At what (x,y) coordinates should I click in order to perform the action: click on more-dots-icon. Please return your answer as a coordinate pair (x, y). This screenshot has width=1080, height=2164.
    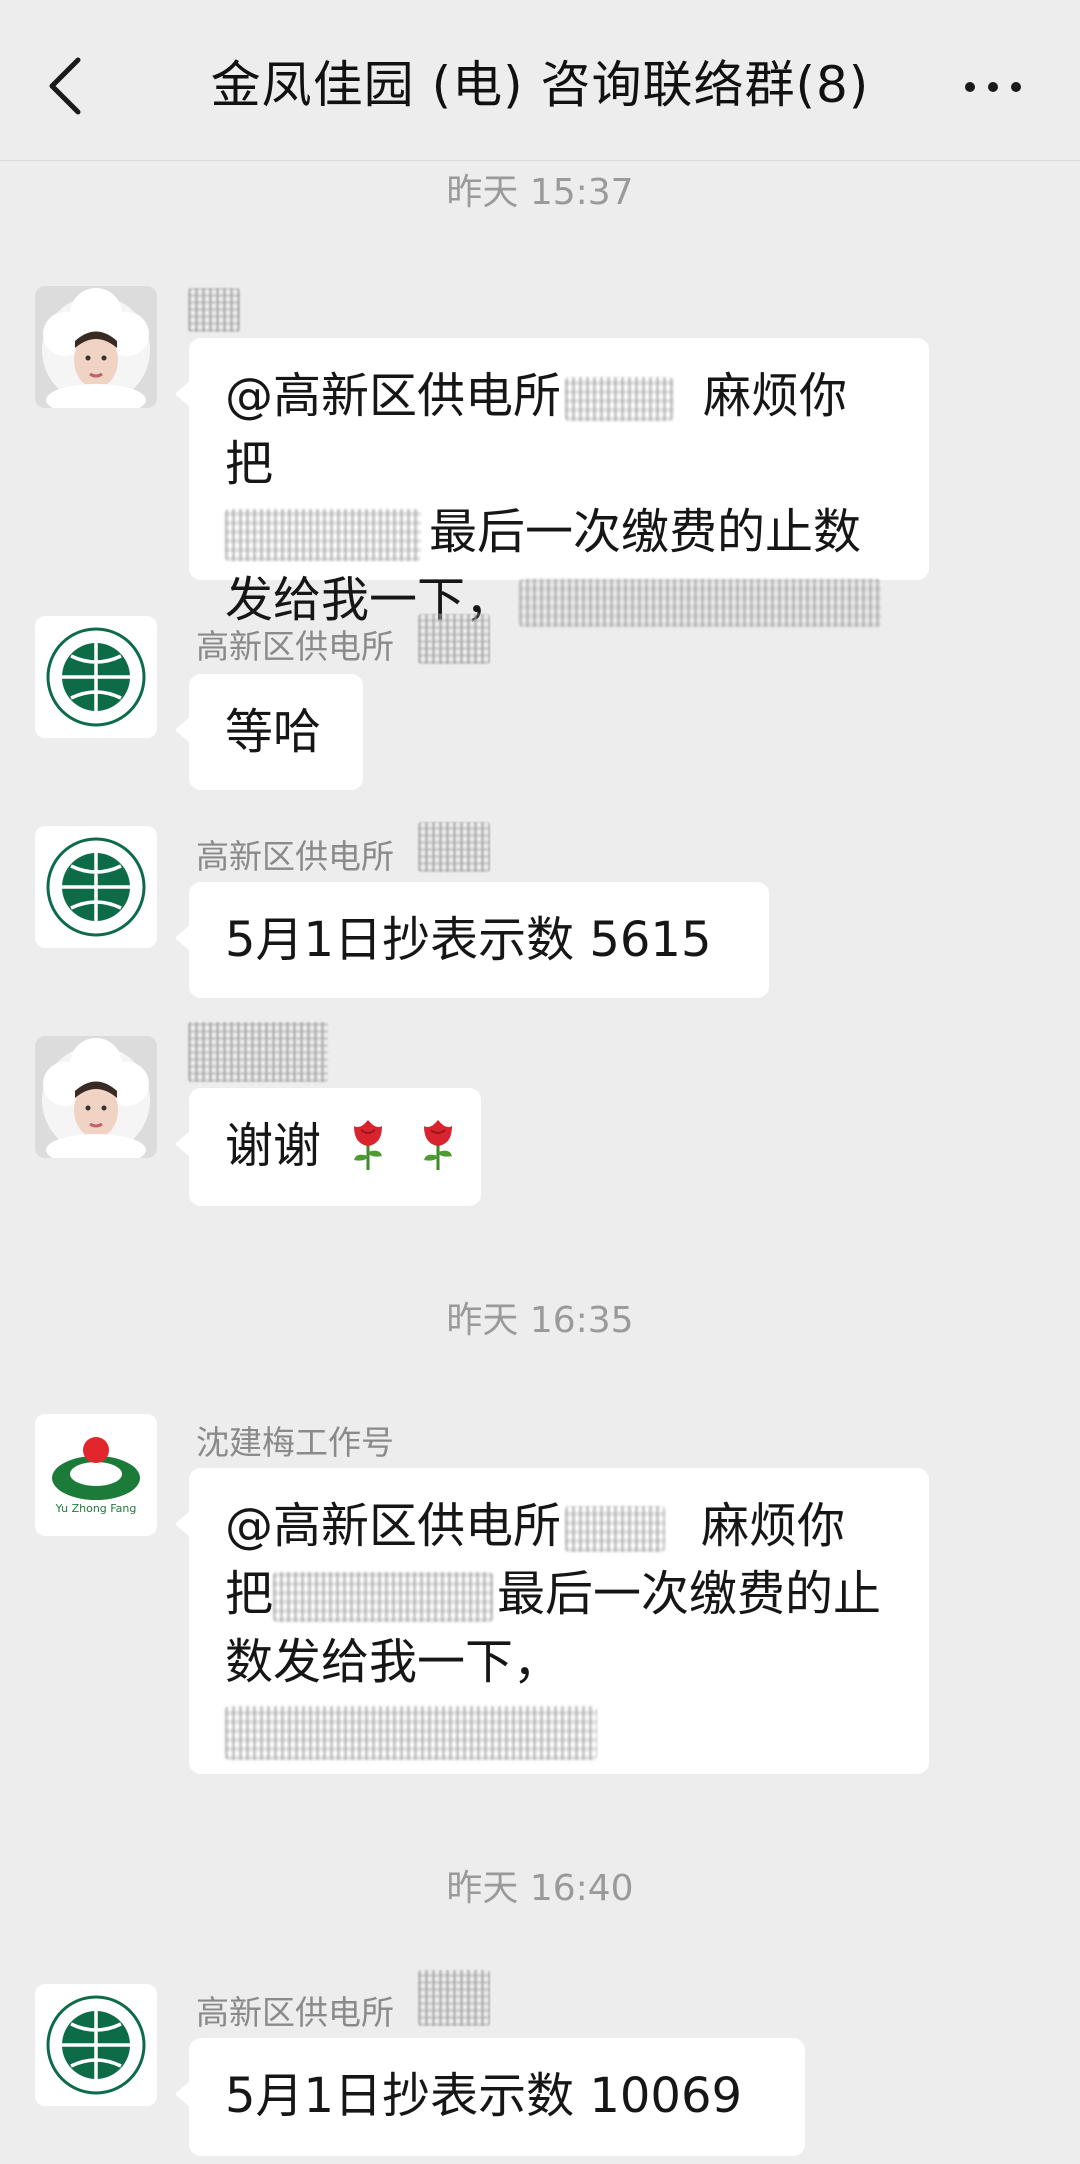
    Looking at the image, I should click on (993, 87).